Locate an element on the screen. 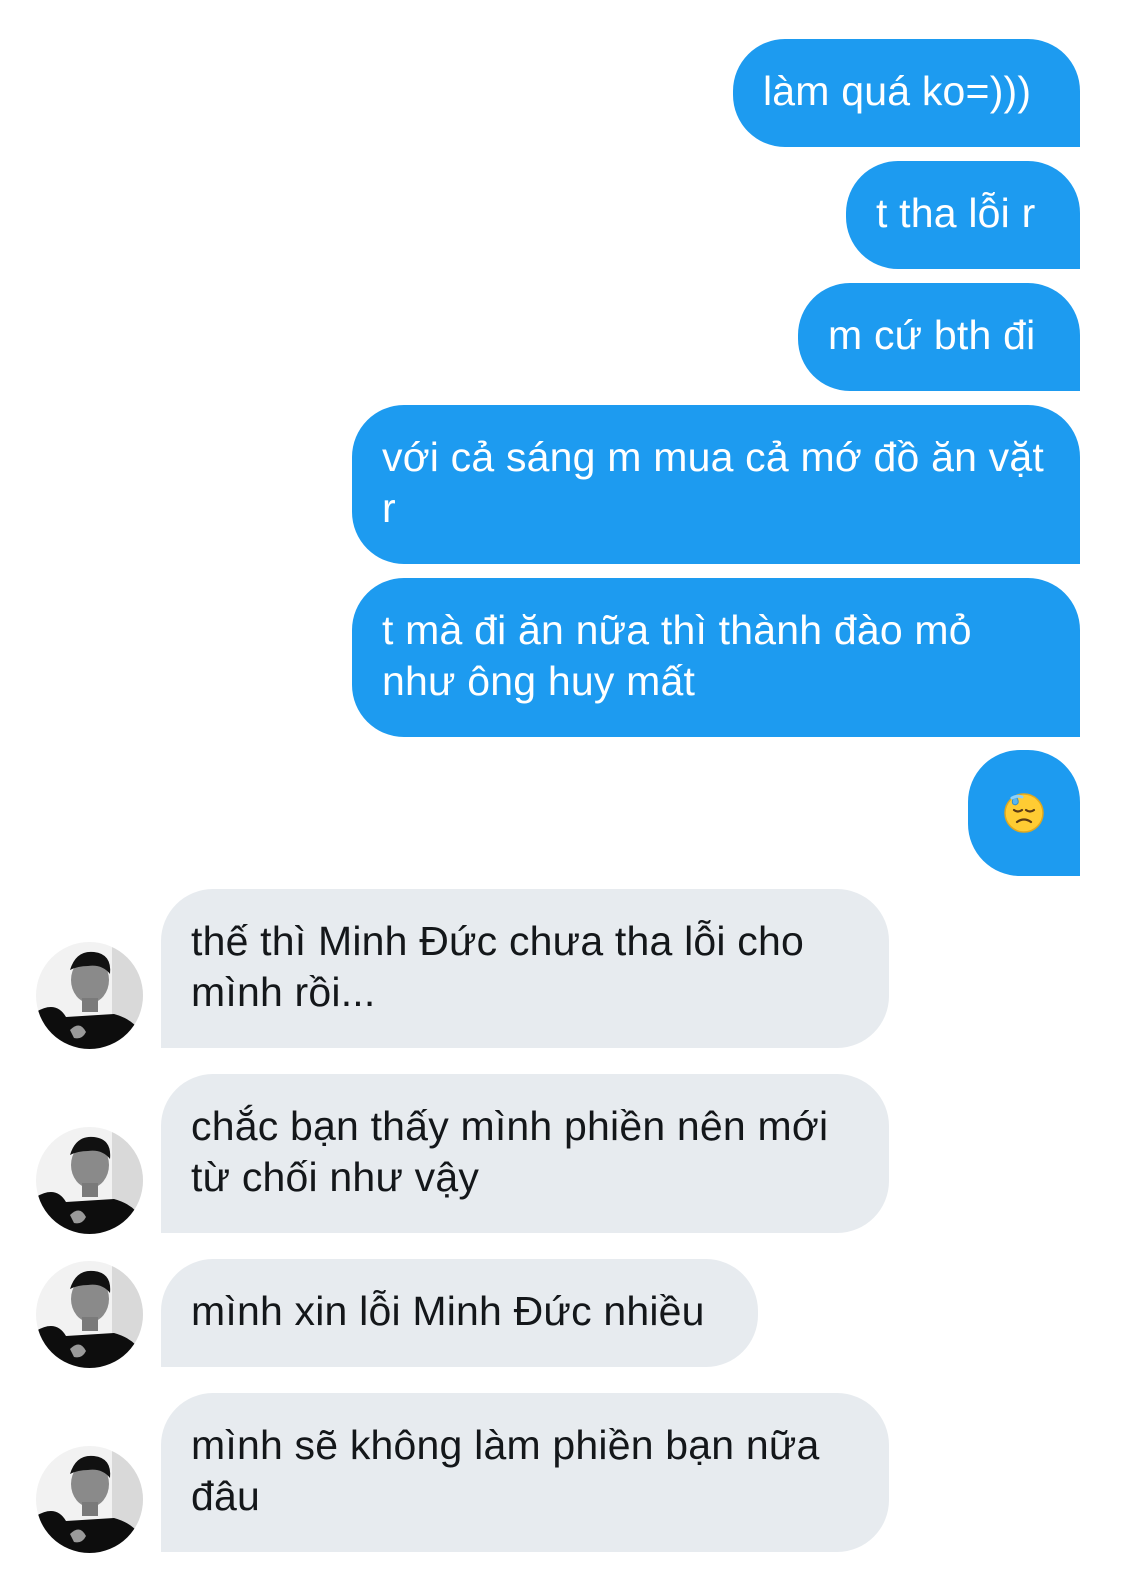 The image size is (1125, 1581). sent-message-bubble: t tha lỗi r is located at coordinates (963, 215).